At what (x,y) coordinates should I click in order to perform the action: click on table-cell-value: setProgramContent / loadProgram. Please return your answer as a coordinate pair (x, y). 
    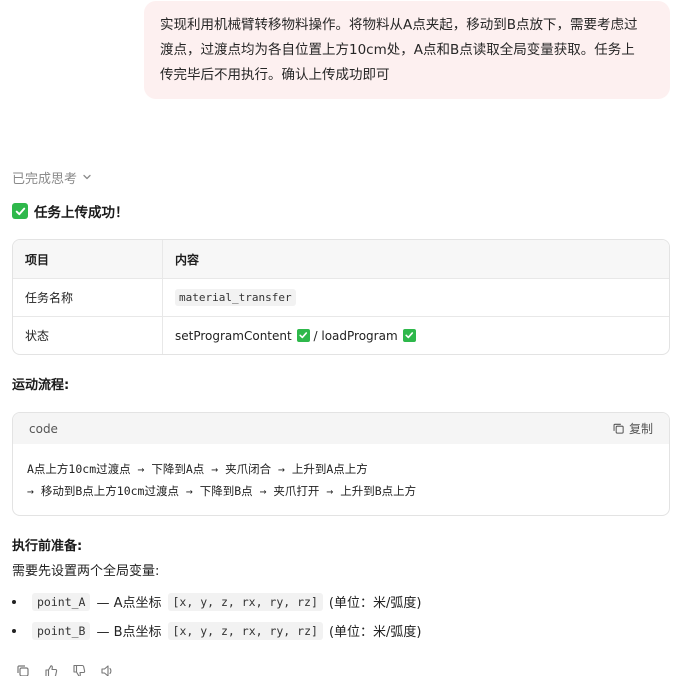
    Looking at the image, I should click on (416, 335).